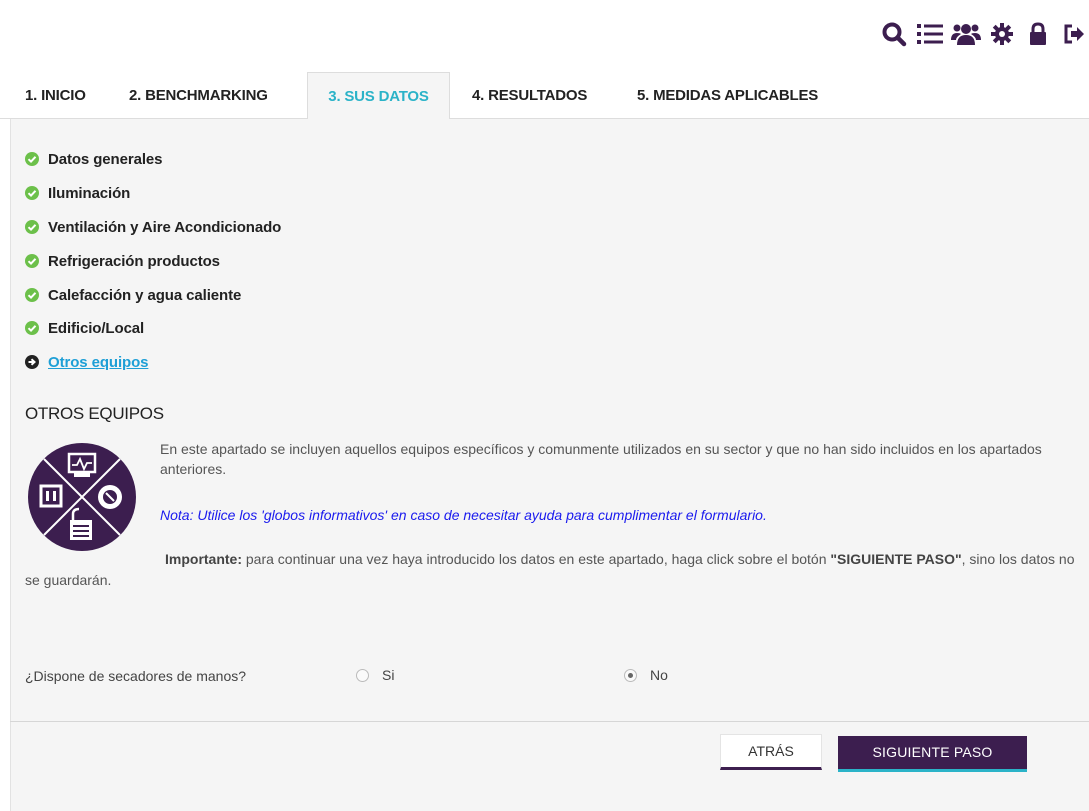 The image size is (1089, 811). I want to click on section-title: OTROS EQUIPOS, so click(94, 413).